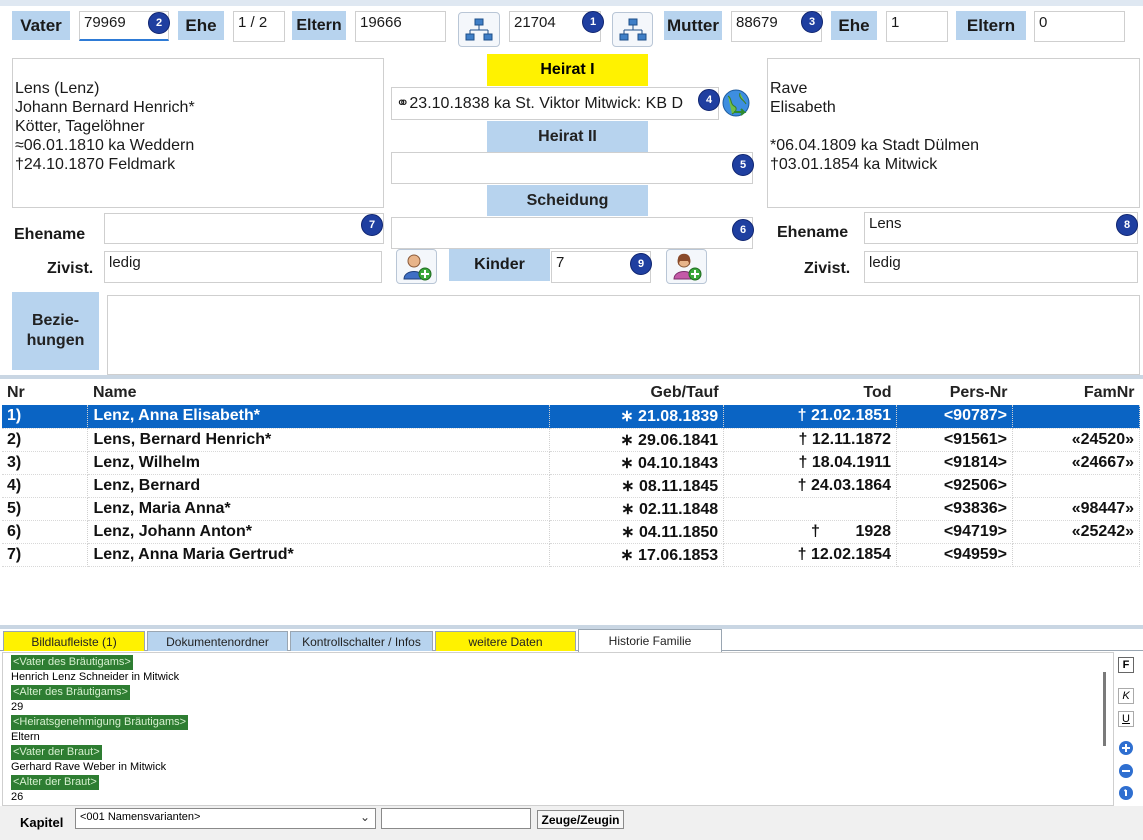 The image size is (1143, 840). What do you see at coordinates (572, 233) in the screenshot?
I see `scheidung-field` at bounding box center [572, 233].